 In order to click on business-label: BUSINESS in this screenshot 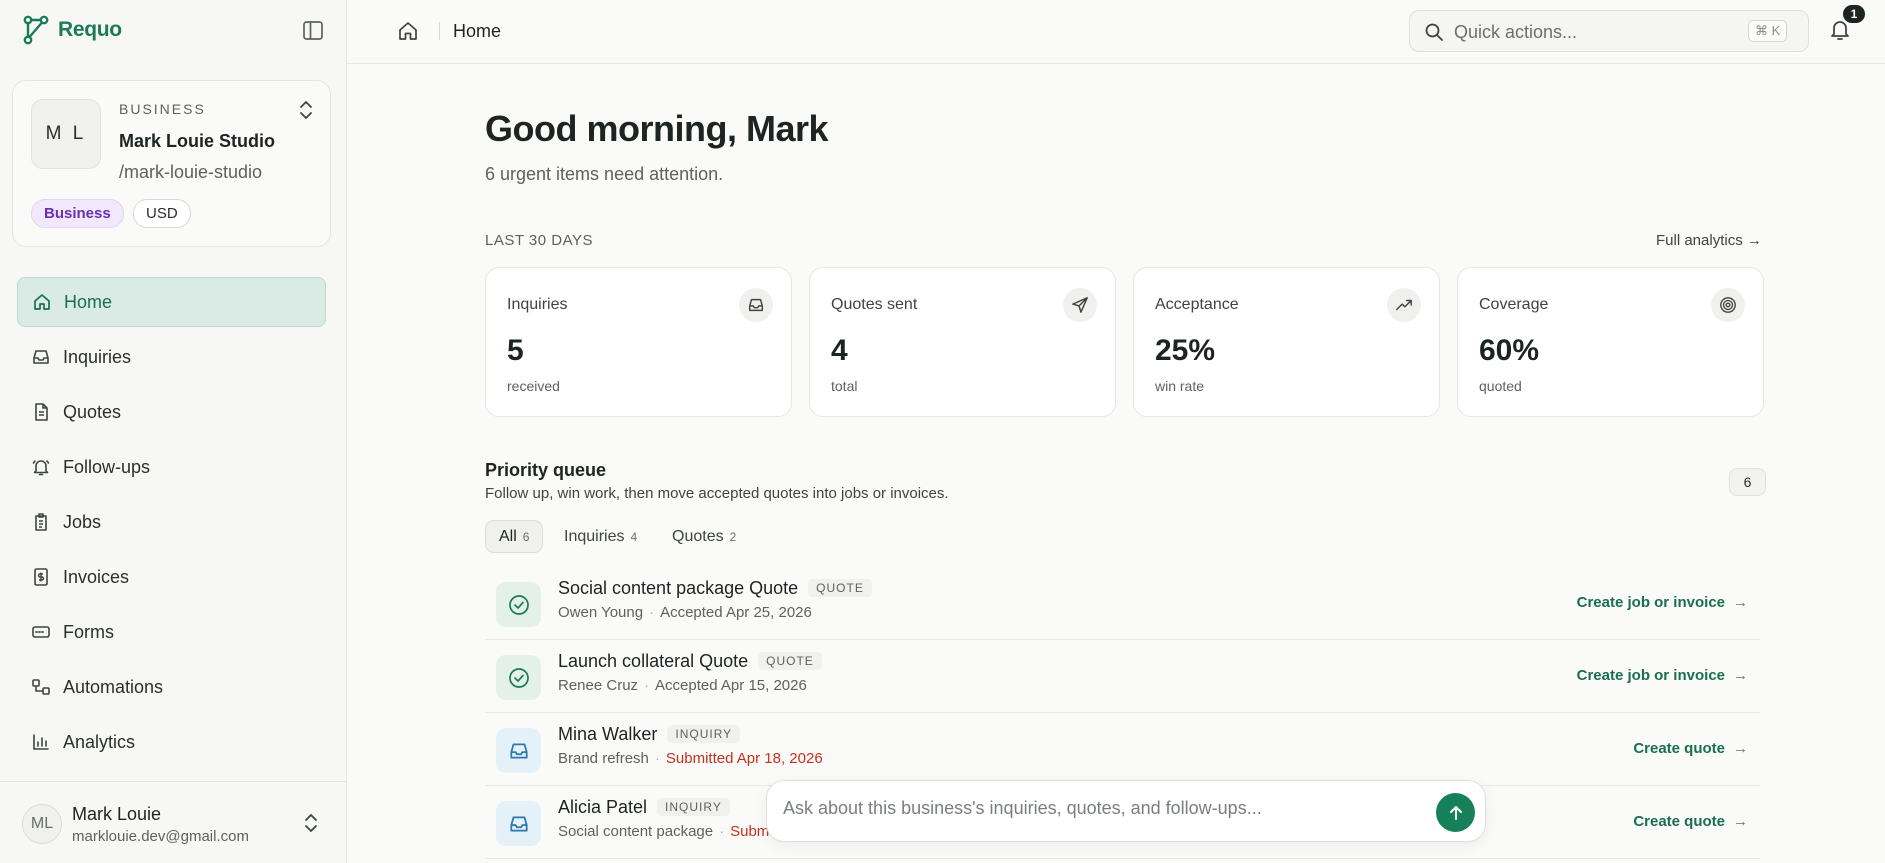, I will do `click(162, 109)`.